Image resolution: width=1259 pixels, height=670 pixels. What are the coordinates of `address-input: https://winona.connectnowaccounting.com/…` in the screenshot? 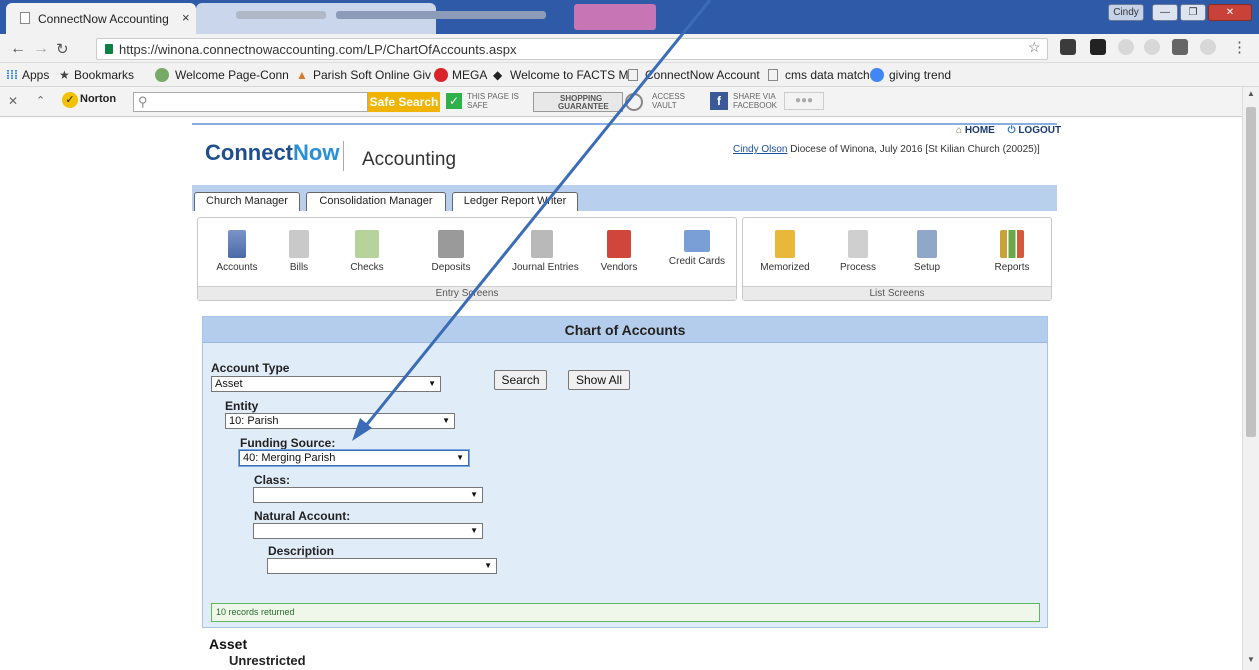 It's located at (572, 49).